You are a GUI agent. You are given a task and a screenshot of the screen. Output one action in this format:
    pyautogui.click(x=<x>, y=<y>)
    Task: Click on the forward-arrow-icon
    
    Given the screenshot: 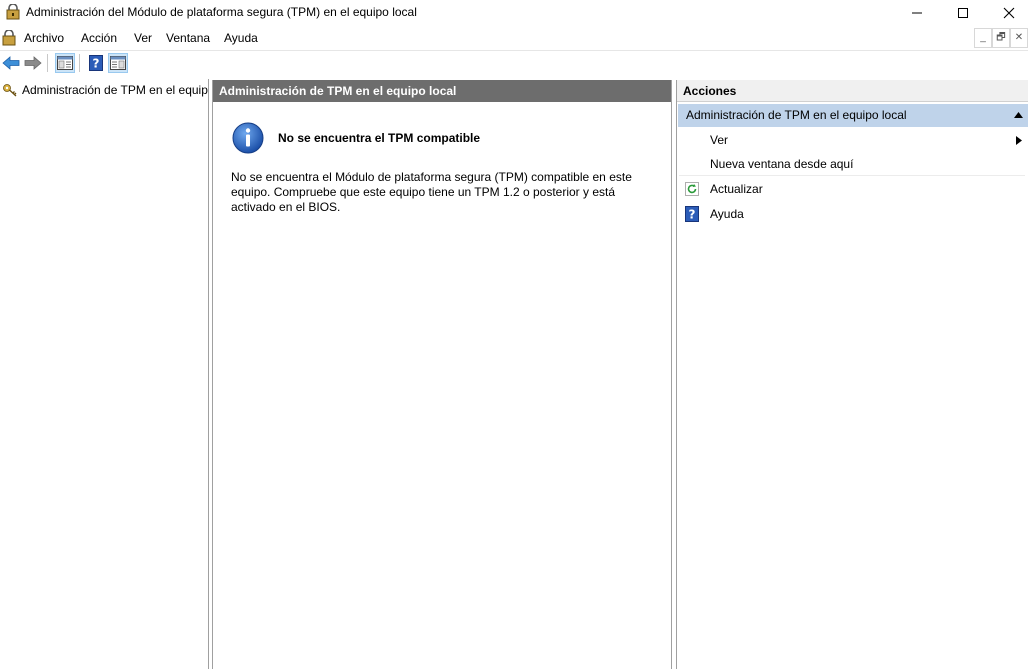 What is the action you would take?
    pyautogui.click(x=33, y=63)
    